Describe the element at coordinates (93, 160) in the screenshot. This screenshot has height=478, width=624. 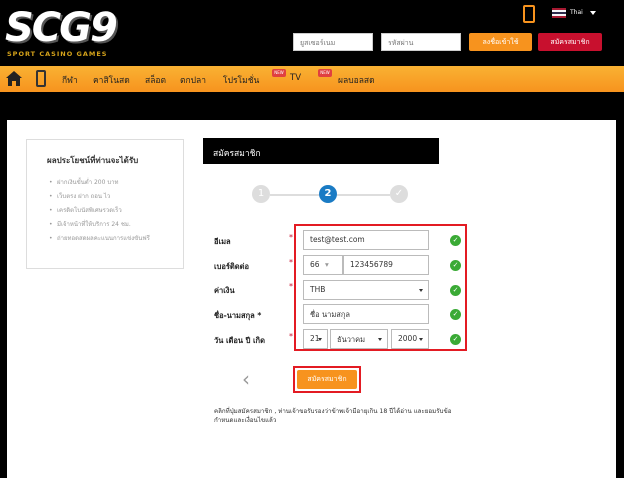
I see `benefits-title: ผลประโยชน์ที่ท่านจะได้รับ` at that location.